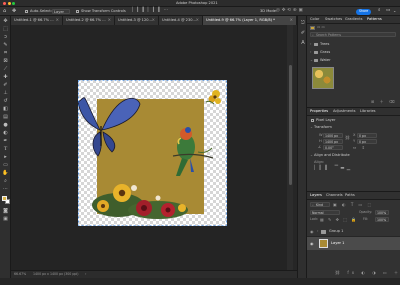 This screenshot has height=285, width=400. What do you see at coordinates (5, 149) in the screenshot?
I see `type-tool-icon: T` at bounding box center [5, 149].